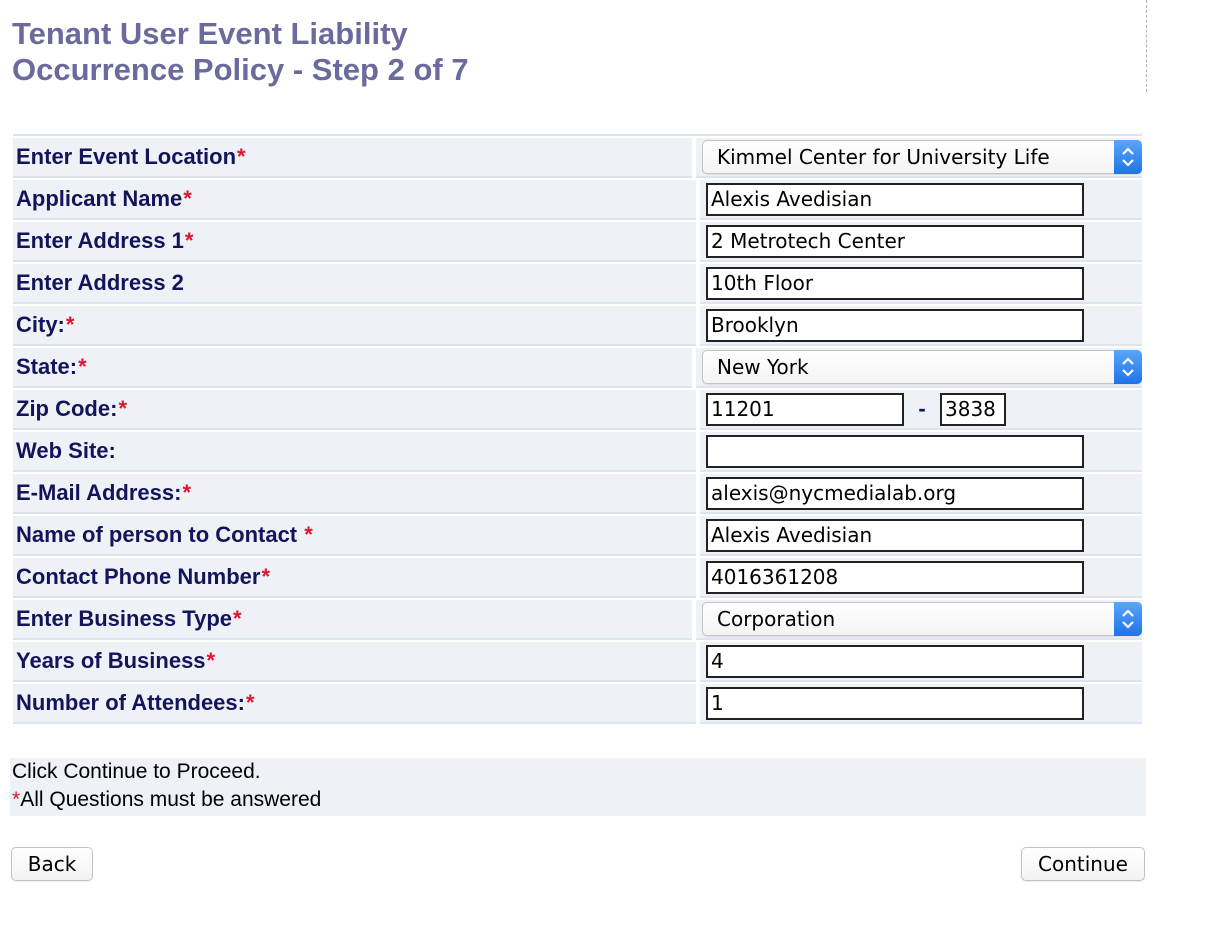  I want to click on form-row-address2: Enter Address 2 10th Floor, so click(577, 283).